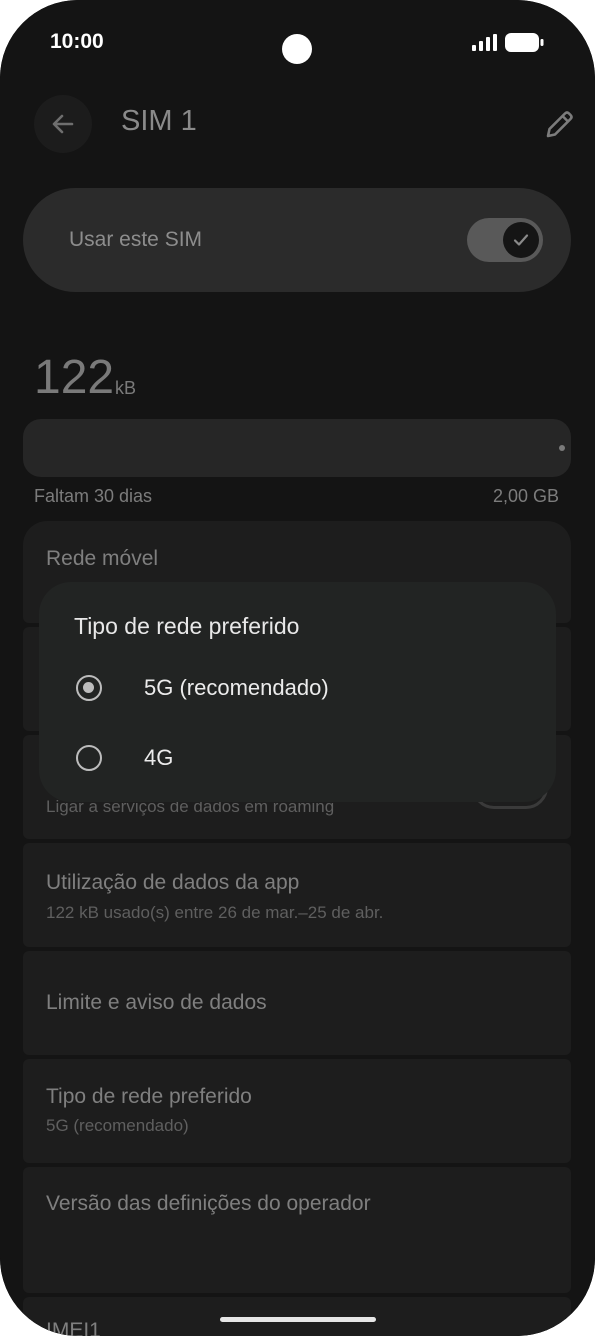 Image resolution: width=595 pixels, height=1336 pixels. What do you see at coordinates (77, 41) in the screenshot?
I see `status-time: 10:00` at bounding box center [77, 41].